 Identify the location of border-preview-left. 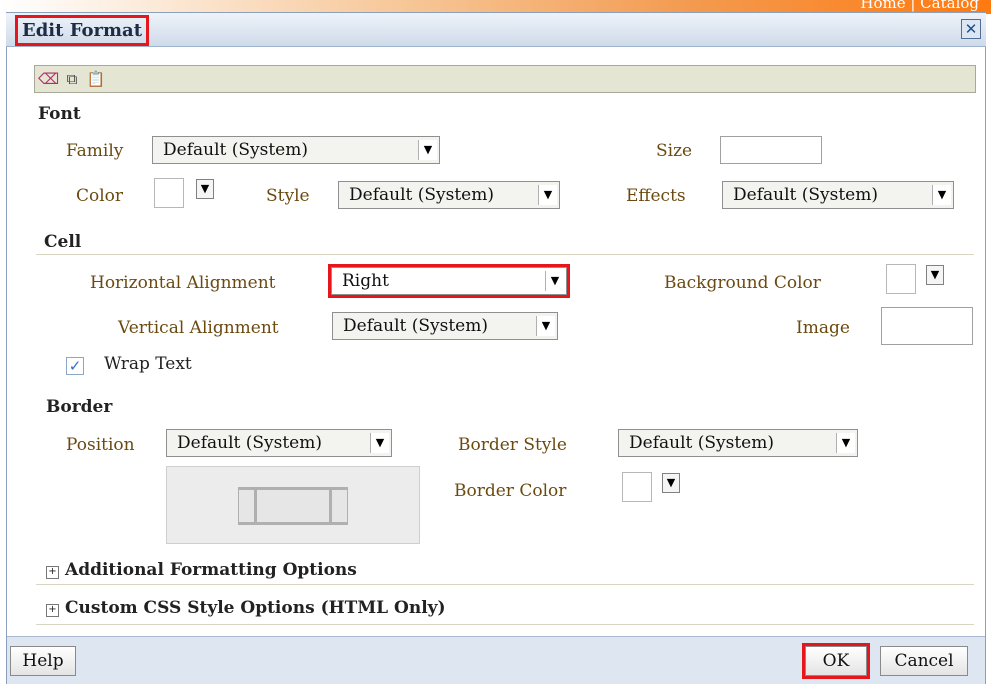
(255, 506).